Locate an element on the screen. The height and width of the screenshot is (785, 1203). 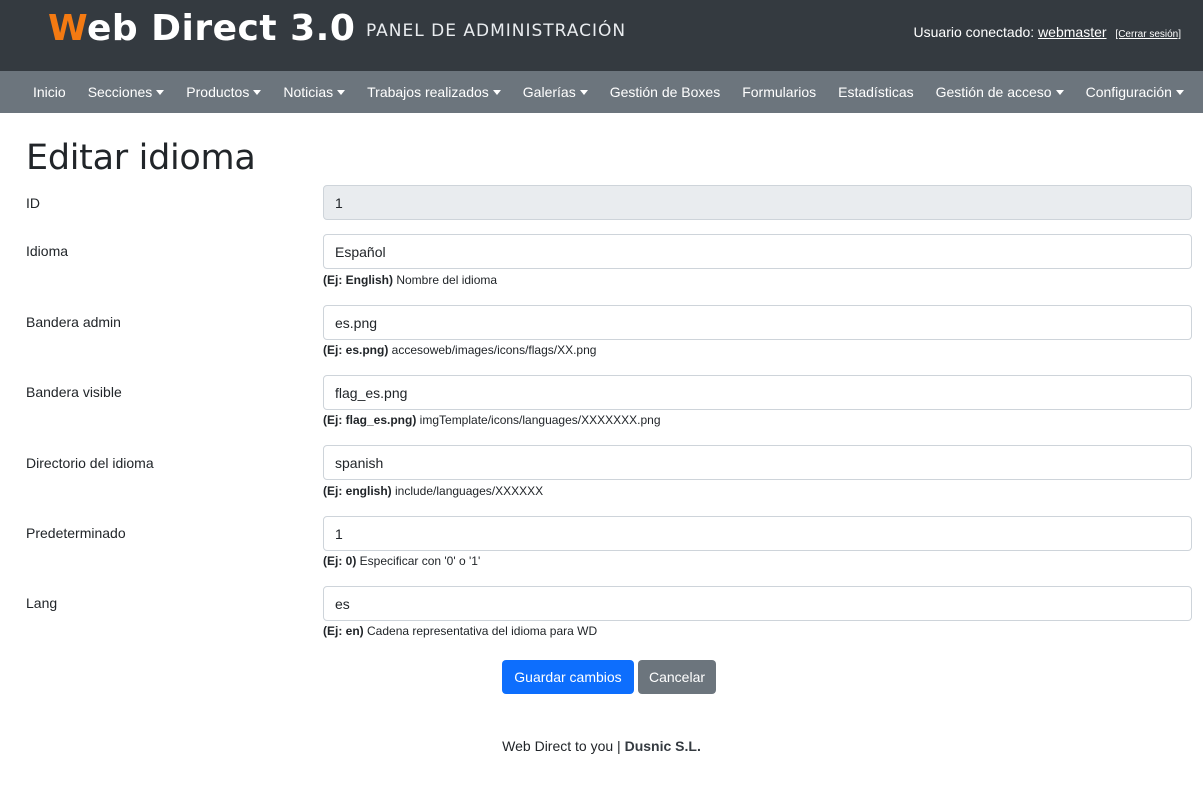
nav-item-estadisticas: Estadísticas is located at coordinates (875, 92).